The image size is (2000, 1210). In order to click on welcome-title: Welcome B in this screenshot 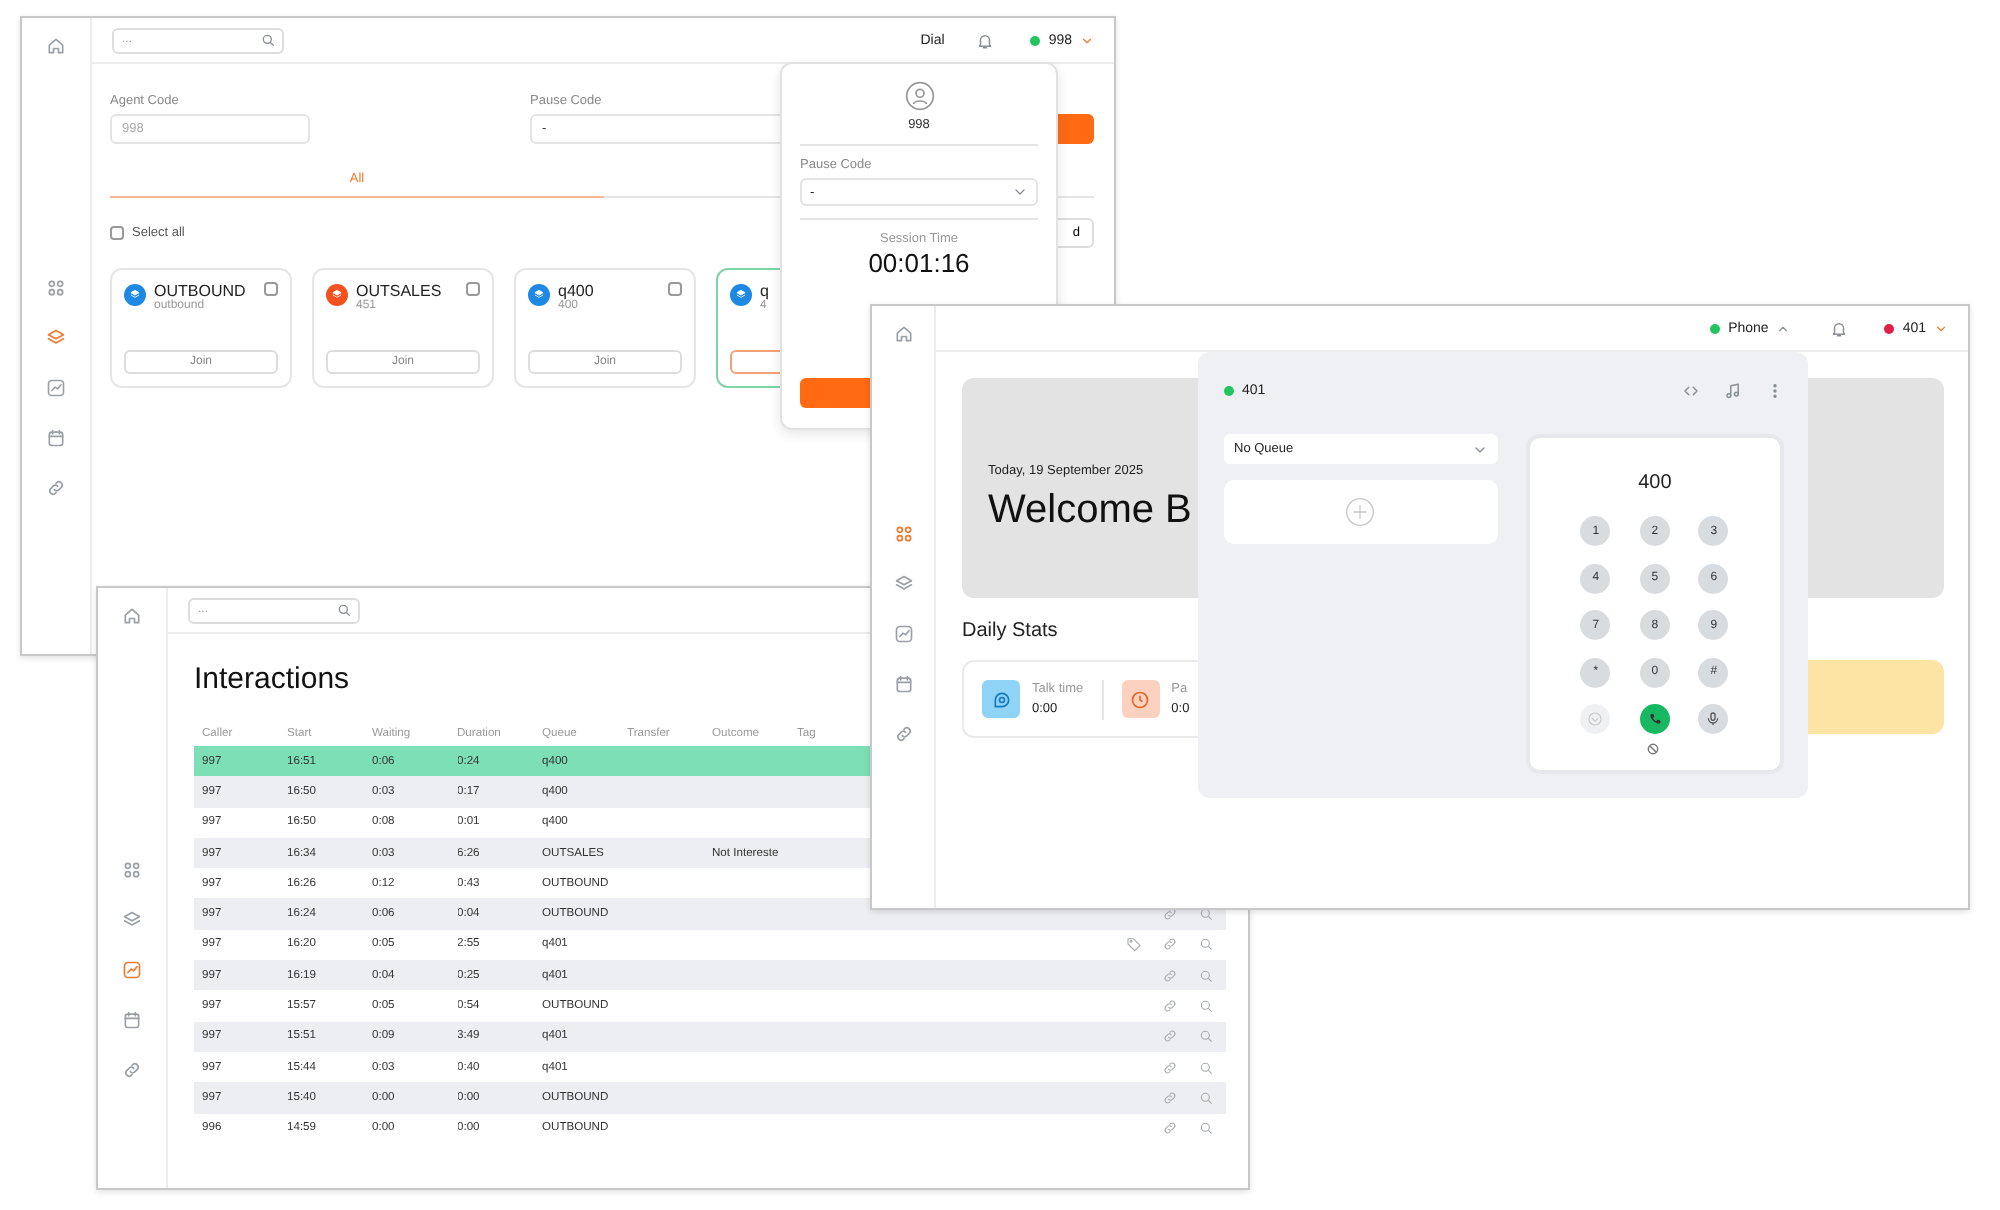, I will do `click(1090, 510)`.